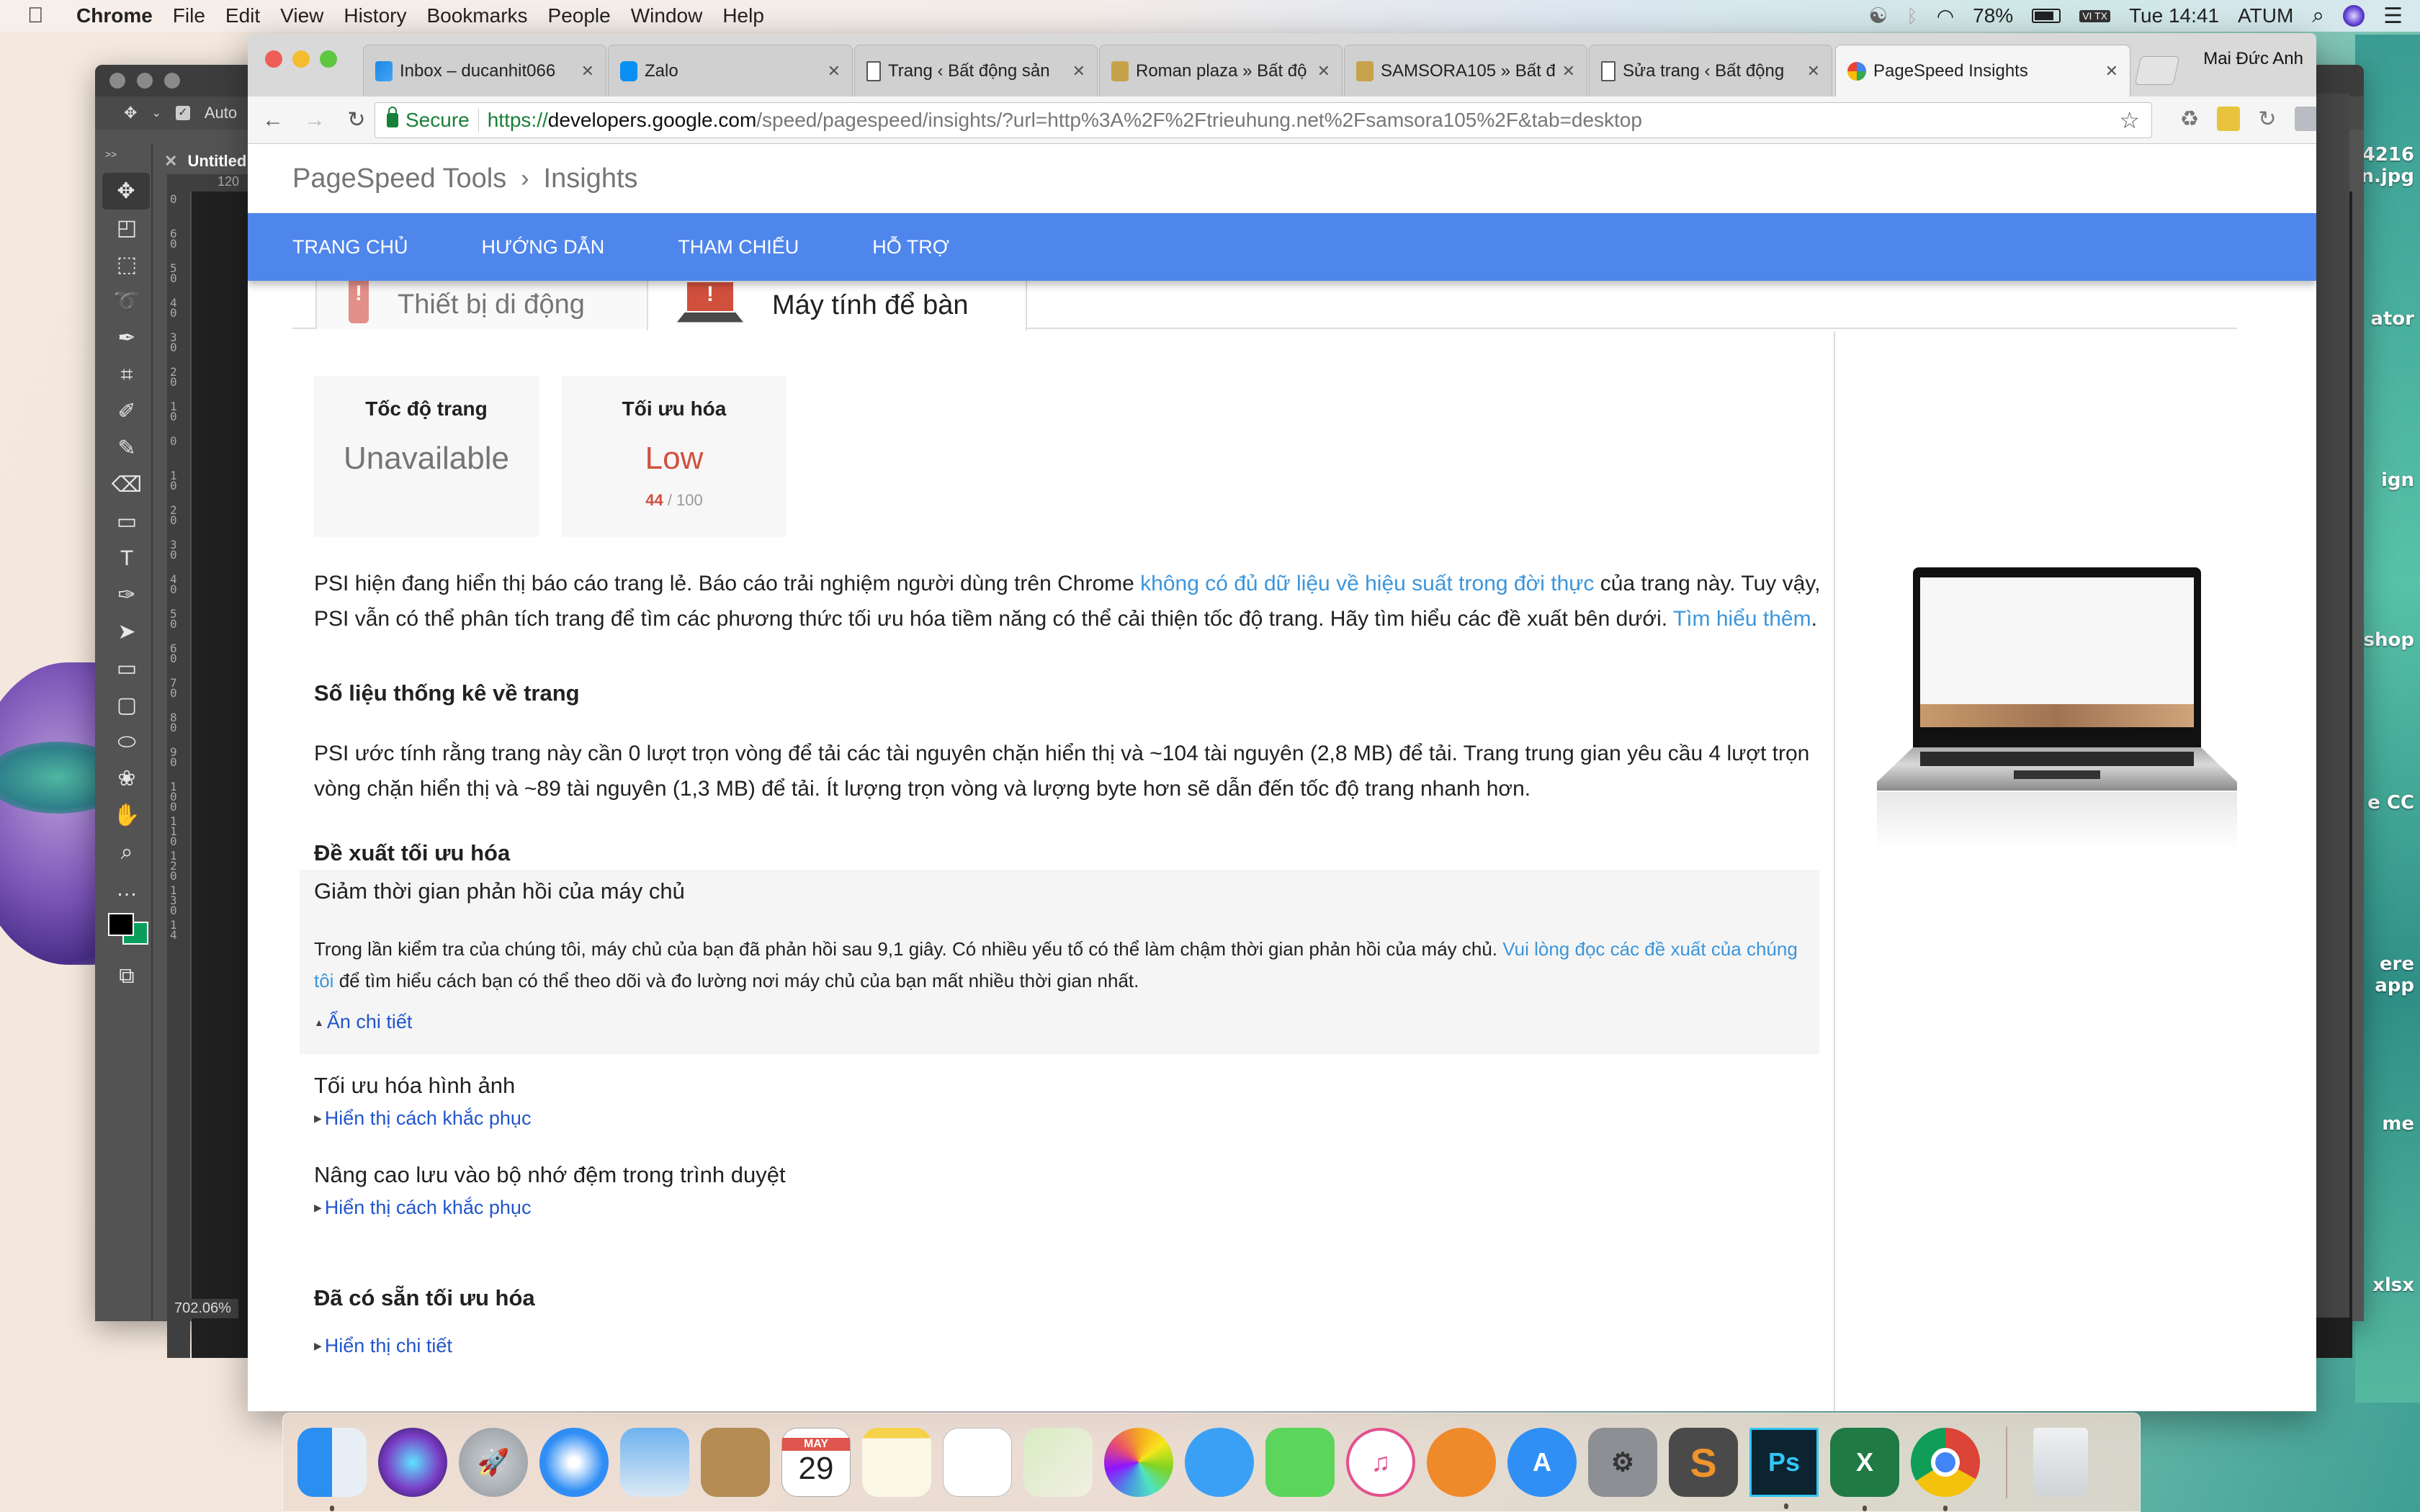 This screenshot has width=2420, height=1512. I want to click on reminders-icon, so click(977, 1462).